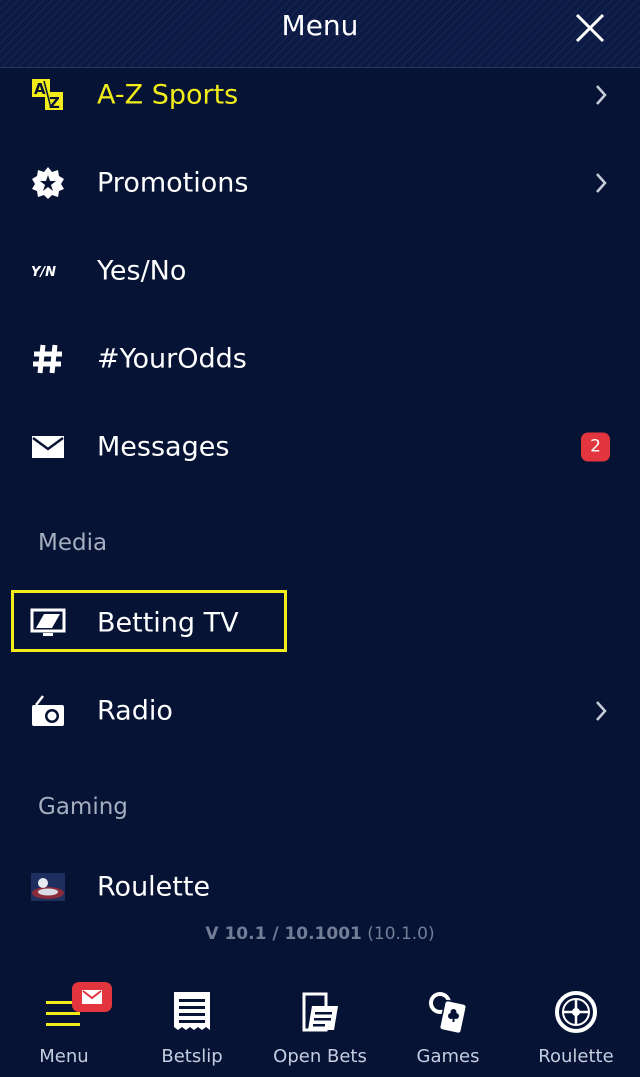  I want to click on close-icon, so click(590, 28).